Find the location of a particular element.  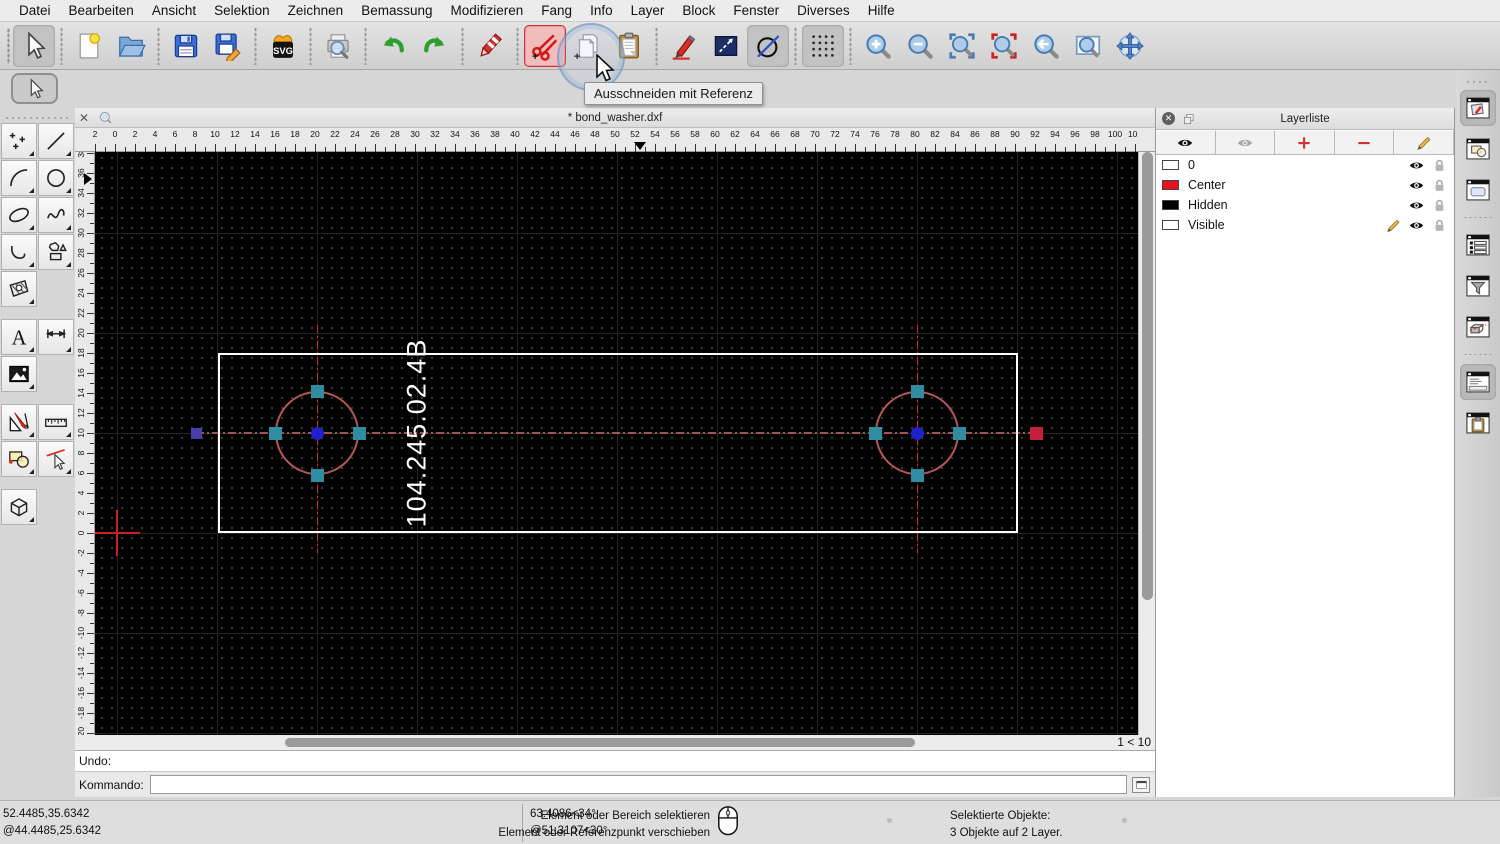

modify-tool is located at coordinates (19, 422).